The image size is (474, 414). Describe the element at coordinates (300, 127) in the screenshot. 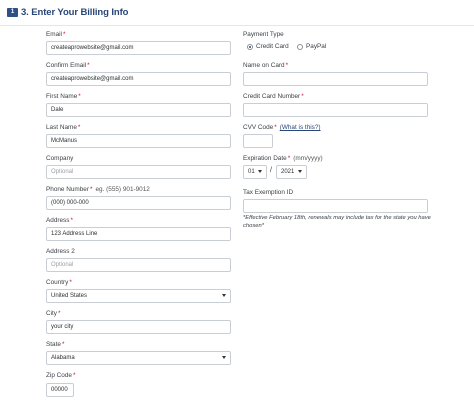

I see `cvv-help-link: (What is this?)` at that location.